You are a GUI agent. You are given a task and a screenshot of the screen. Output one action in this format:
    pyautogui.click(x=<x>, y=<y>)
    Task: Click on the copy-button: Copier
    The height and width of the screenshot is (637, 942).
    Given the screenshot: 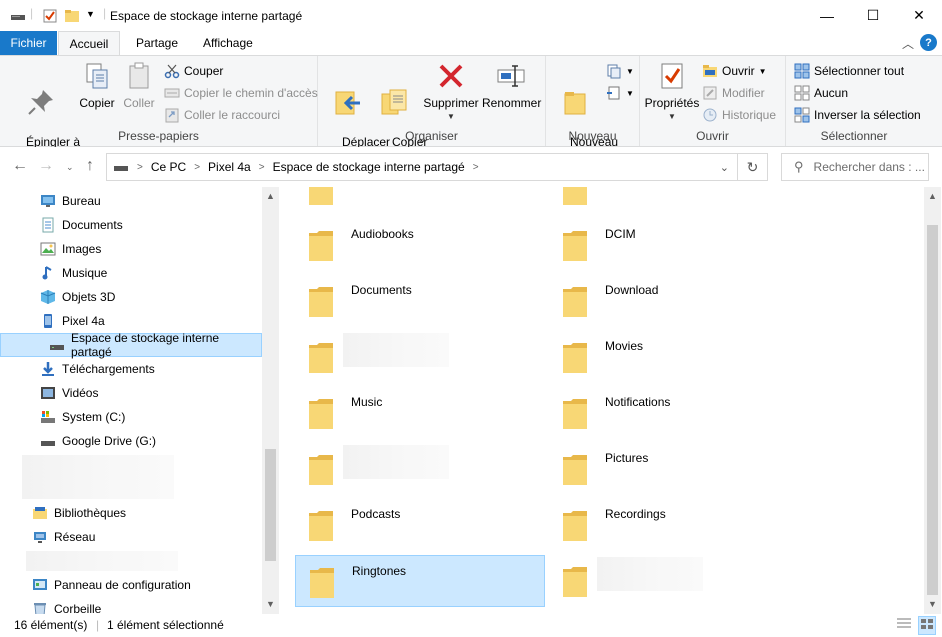 What is the action you would take?
    pyautogui.click(x=97, y=85)
    